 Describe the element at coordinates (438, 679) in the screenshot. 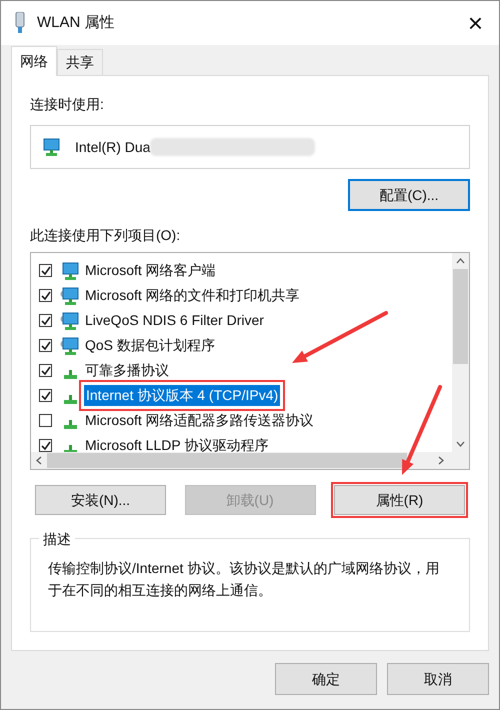

I see `dialog-button: 取消` at that location.